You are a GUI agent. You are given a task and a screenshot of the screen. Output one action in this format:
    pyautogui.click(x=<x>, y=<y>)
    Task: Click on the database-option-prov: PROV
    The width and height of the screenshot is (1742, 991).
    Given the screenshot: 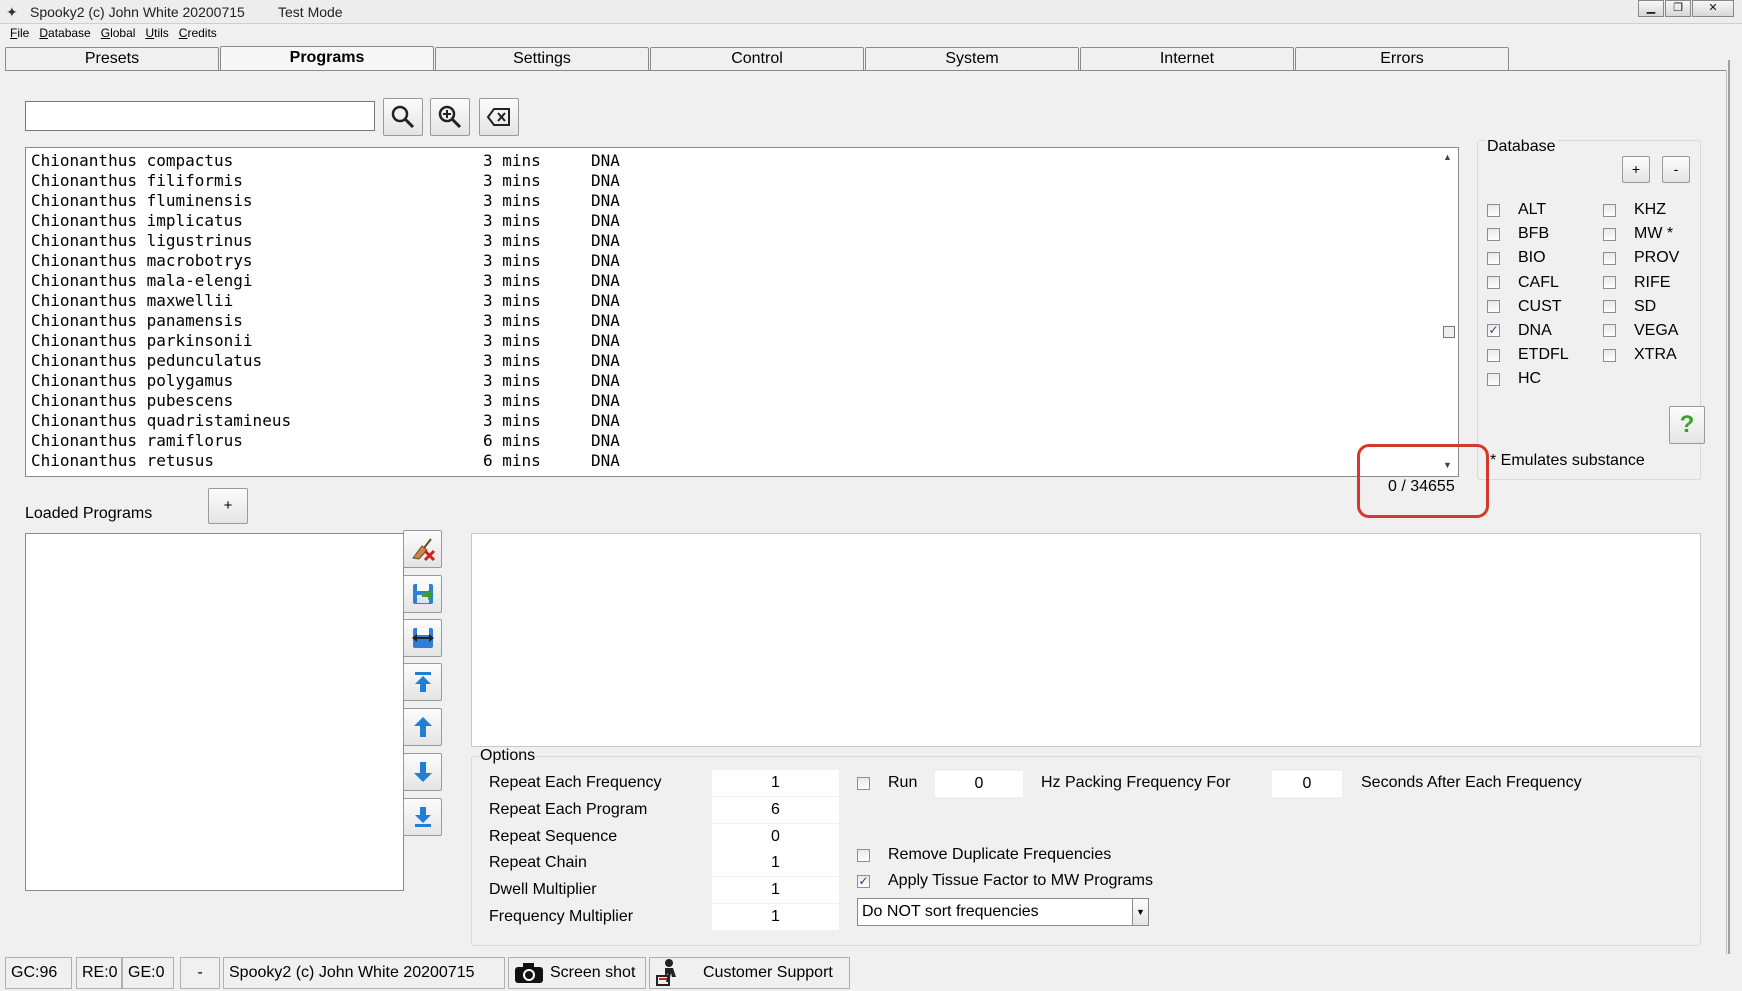 What is the action you would take?
    pyautogui.click(x=1641, y=258)
    